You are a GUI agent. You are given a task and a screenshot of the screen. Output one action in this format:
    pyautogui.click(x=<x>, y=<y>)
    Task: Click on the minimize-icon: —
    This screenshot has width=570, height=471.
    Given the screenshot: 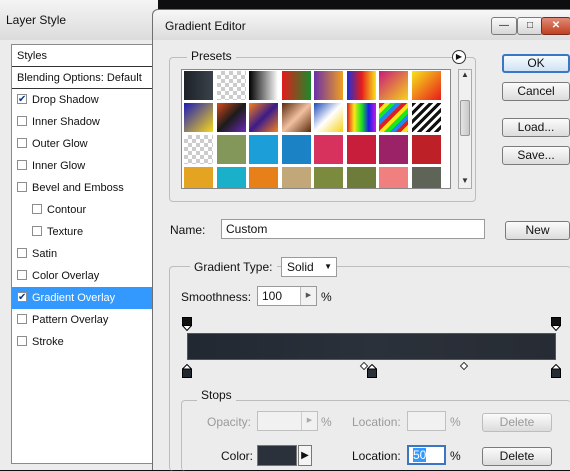 What is the action you would take?
    pyautogui.click(x=504, y=25)
    